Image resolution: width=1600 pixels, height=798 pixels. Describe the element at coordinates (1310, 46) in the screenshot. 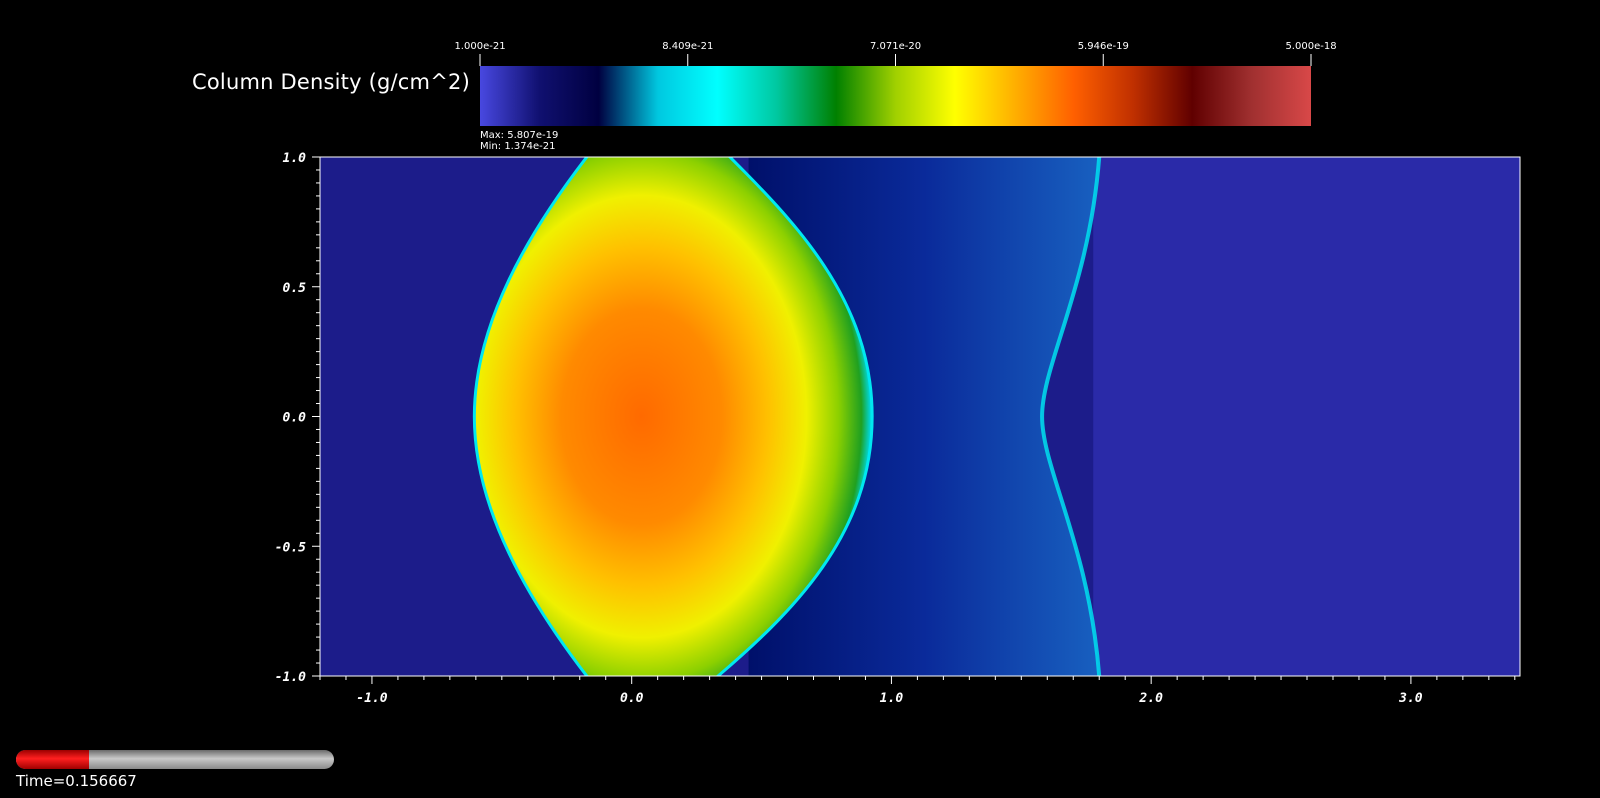

I see `colorbar-tick-label: 5.000e-18` at that location.